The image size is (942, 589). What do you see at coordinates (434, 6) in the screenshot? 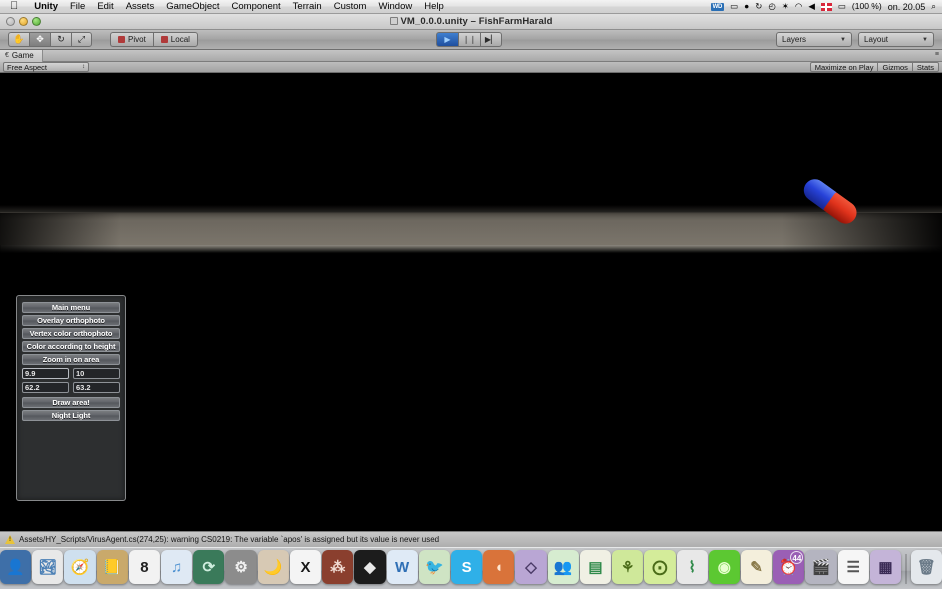
I see `menu-help: Help` at bounding box center [434, 6].